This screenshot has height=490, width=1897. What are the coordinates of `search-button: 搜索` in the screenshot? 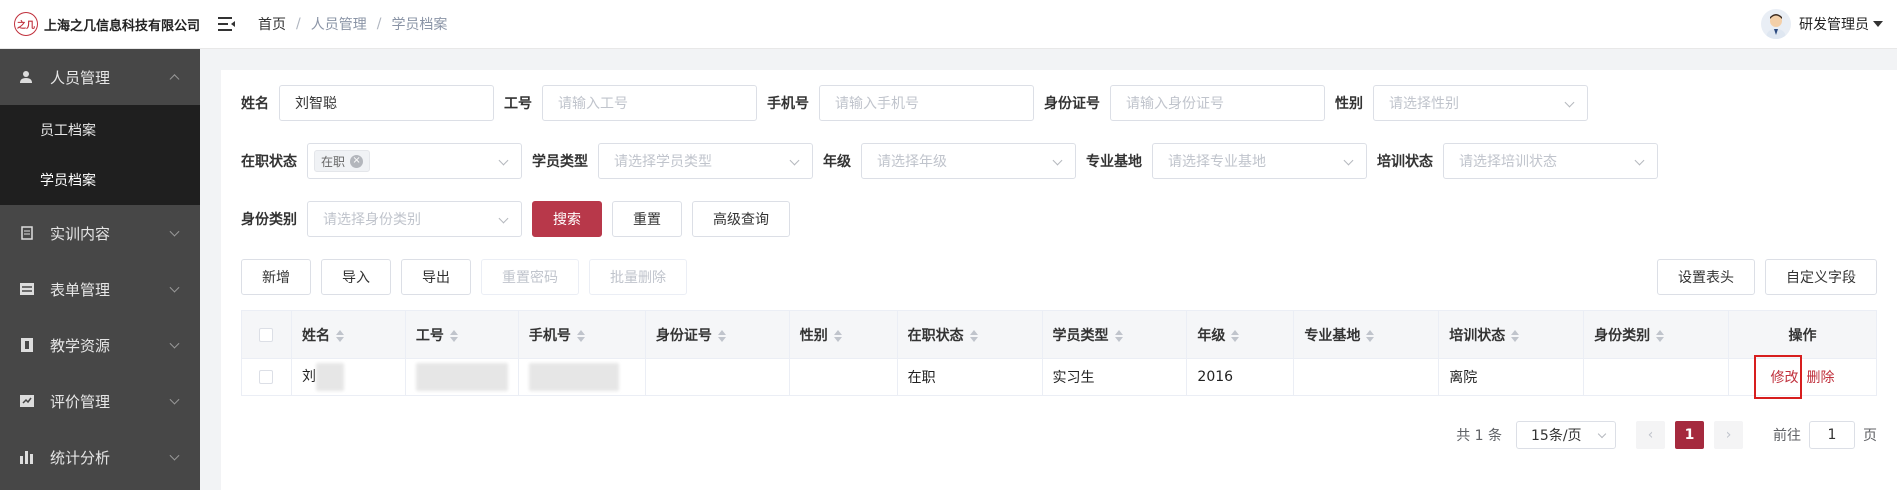 It's located at (567, 219).